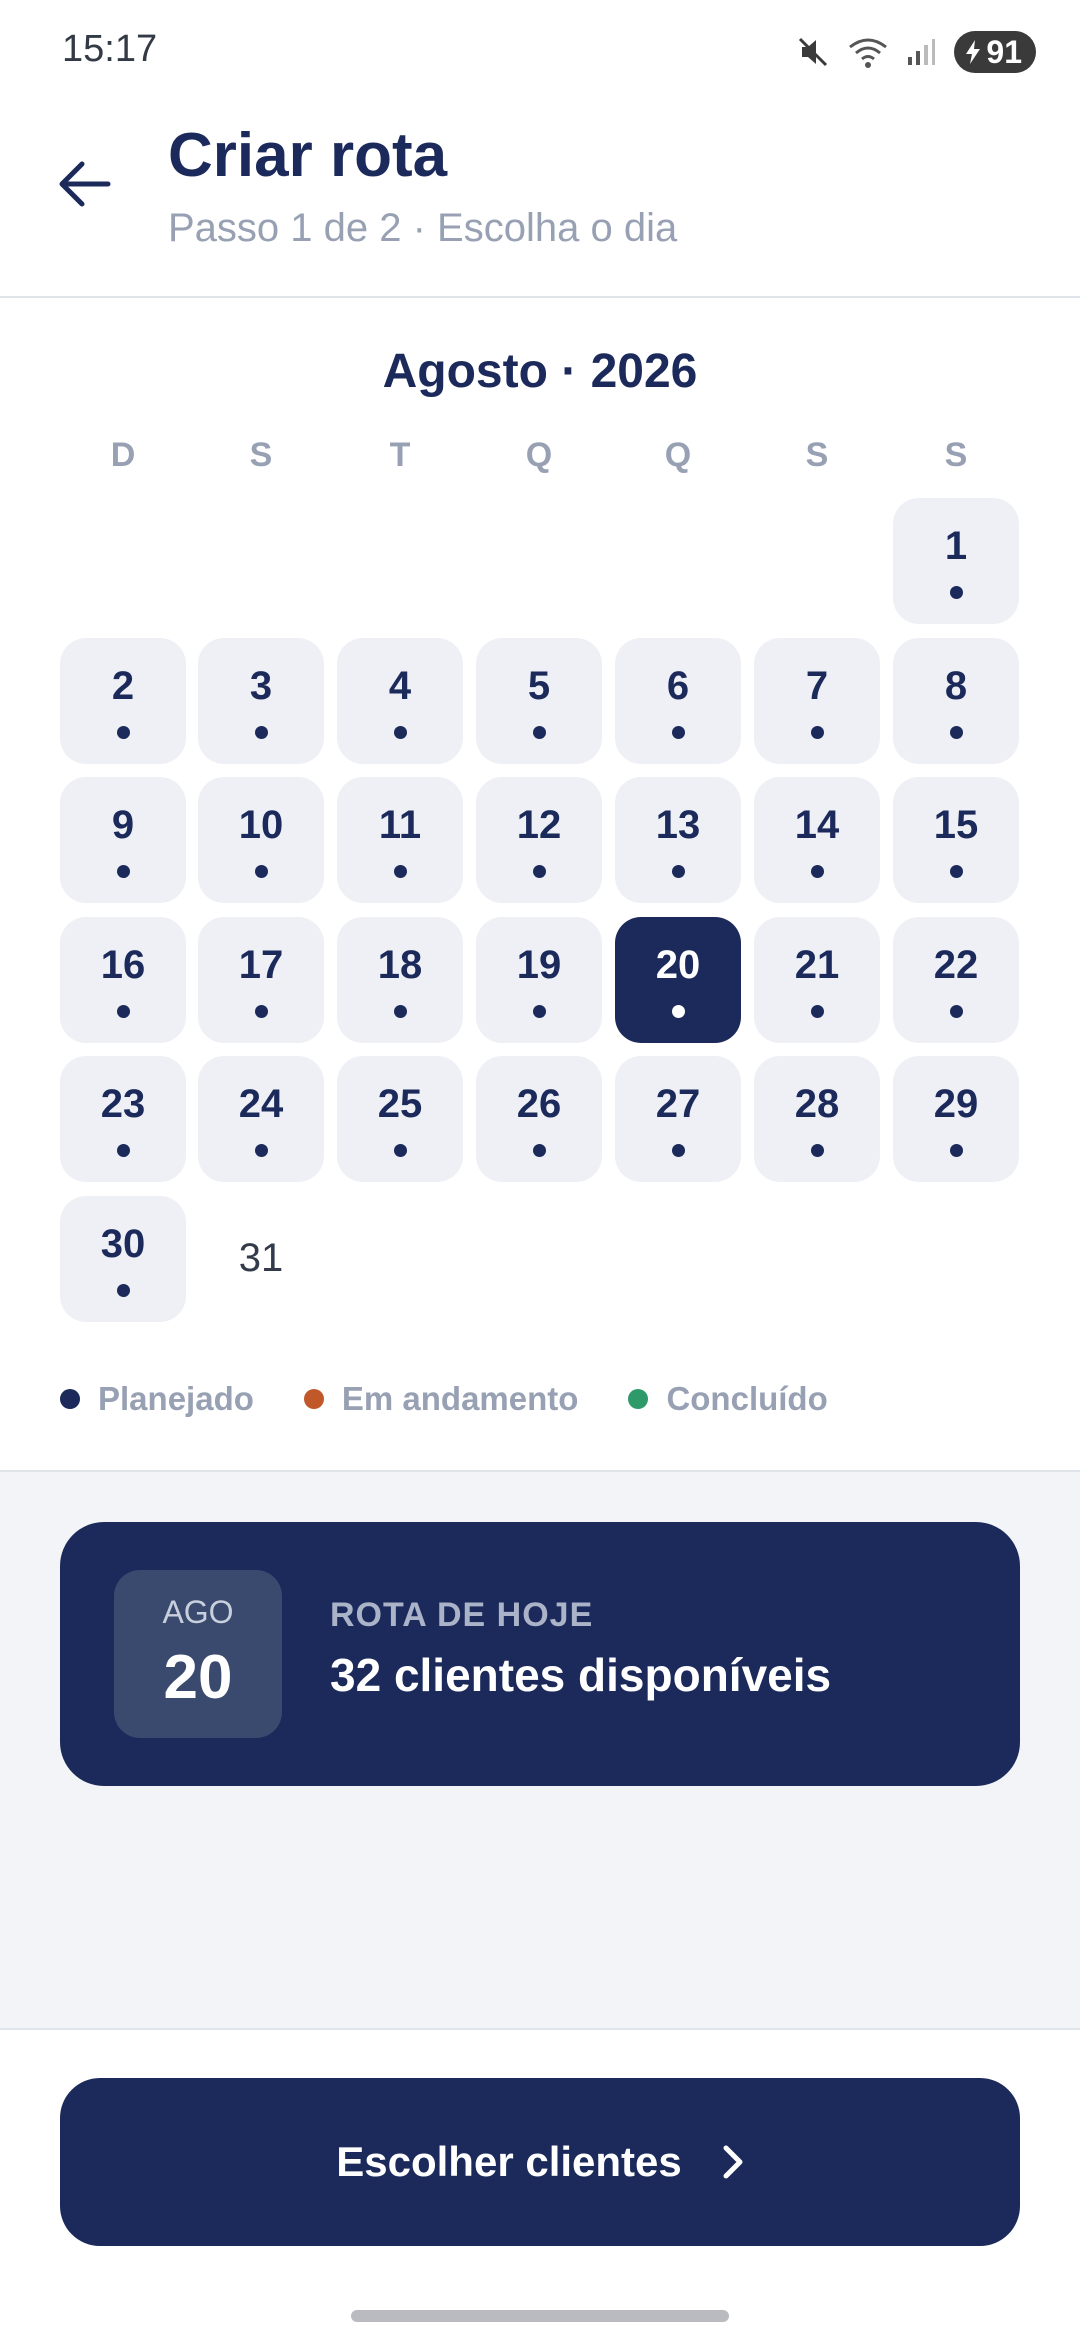 Image resolution: width=1080 pixels, height=2340 pixels. Describe the element at coordinates (581, 1675) in the screenshot. I see `card-text: 32 clientes disponíveis` at that location.